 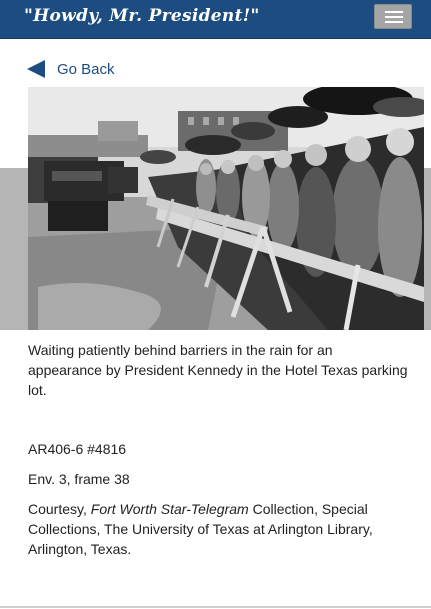 I want to click on hamburger-icon, so click(x=394, y=12).